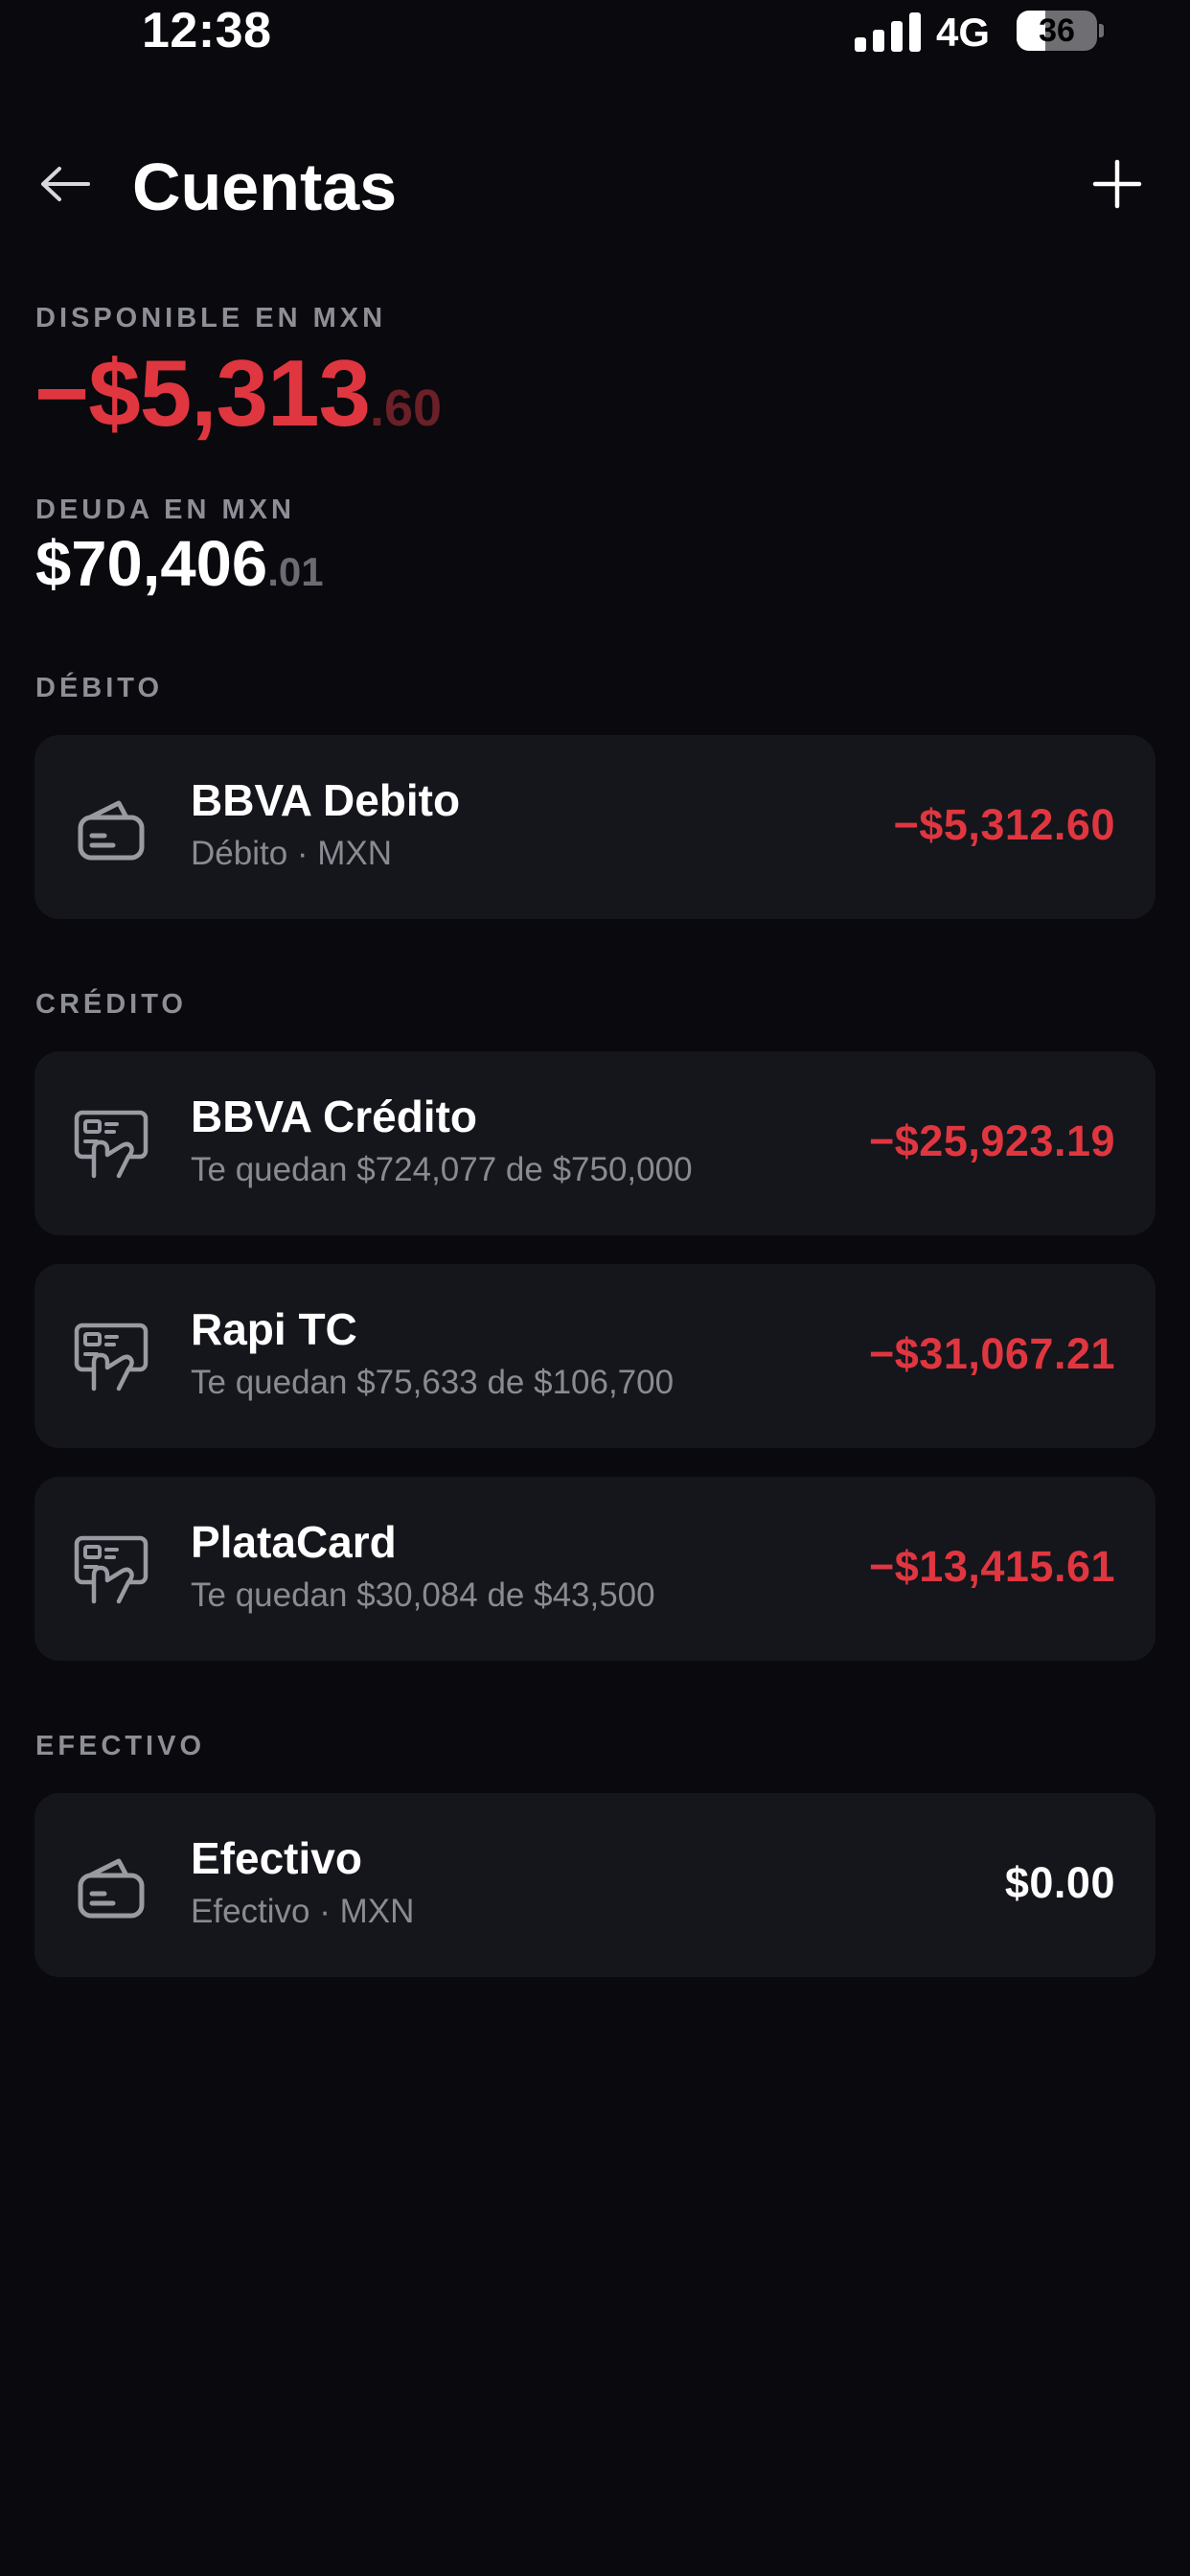 This screenshot has width=1190, height=2576. I want to click on available-label: DISPONIBLE EN MXN, so click(211, 318).